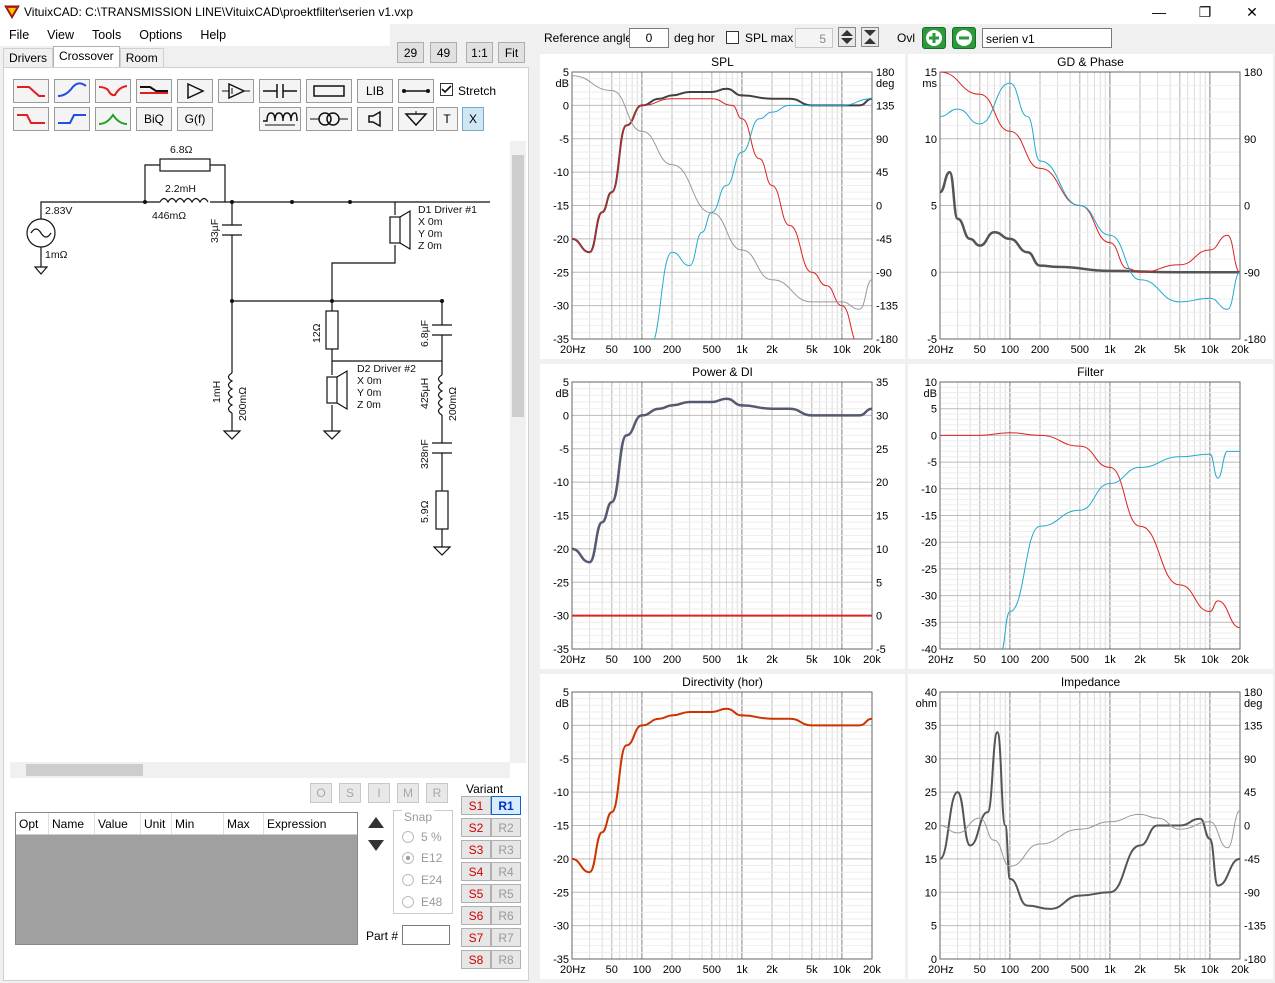 This screenshot has height=983, width=1275. Describe the element at coordinates (934, 38) in the screenshot. I see `add-overlay-button` at that location.